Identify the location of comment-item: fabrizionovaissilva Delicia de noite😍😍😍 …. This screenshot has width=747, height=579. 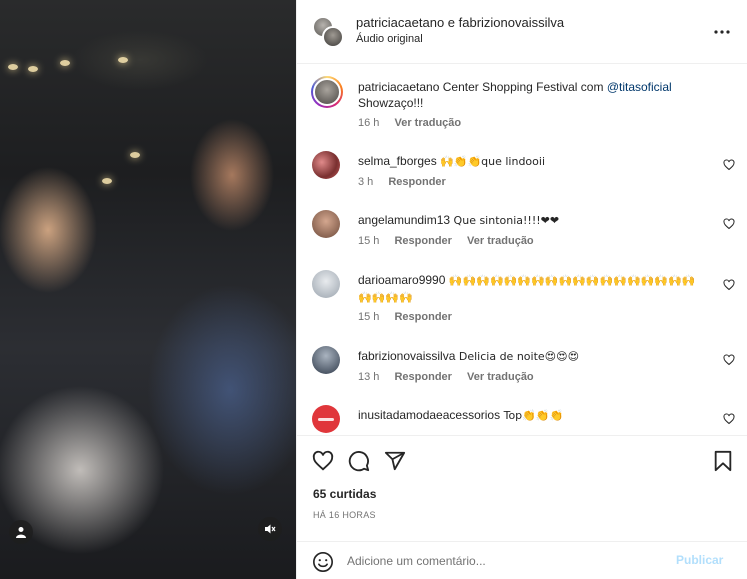
(522, 371).